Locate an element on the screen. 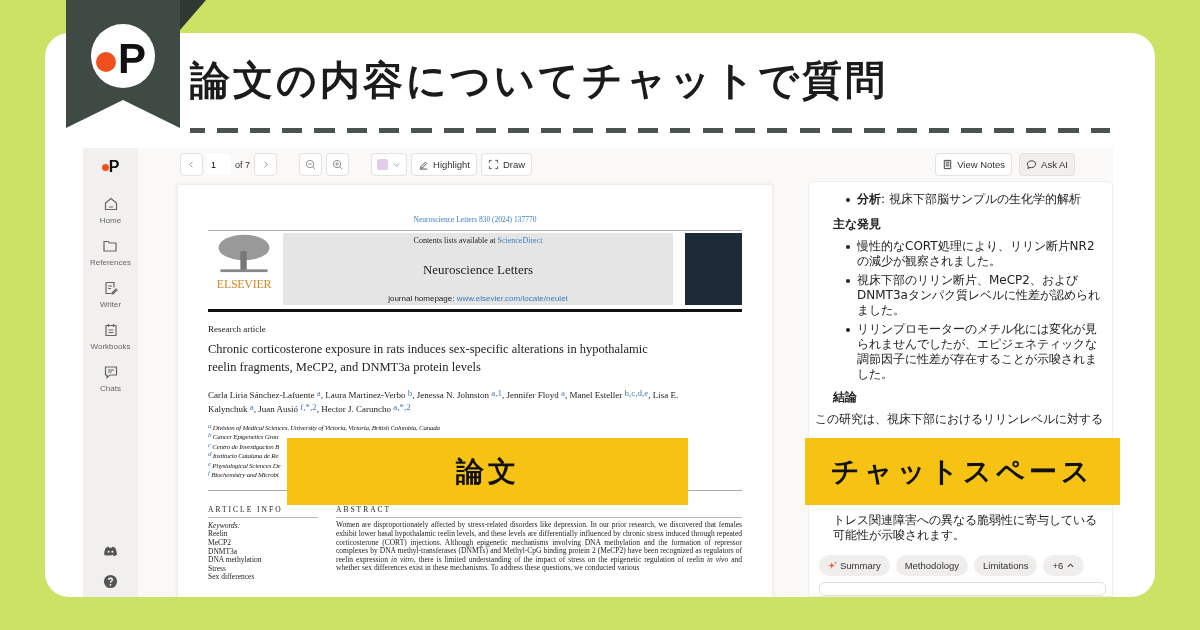 Image resolution: width=1200 pixels, height=630 pixels. draw-button: Draw is located at coordinates (507, 164).